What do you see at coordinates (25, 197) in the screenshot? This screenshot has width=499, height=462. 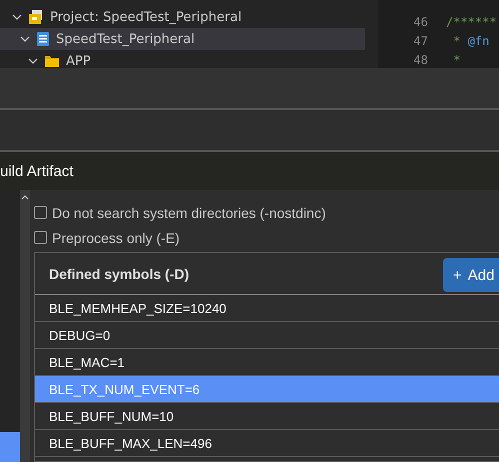 I see `scroll-up-icon` at bounding box center [25, 197].